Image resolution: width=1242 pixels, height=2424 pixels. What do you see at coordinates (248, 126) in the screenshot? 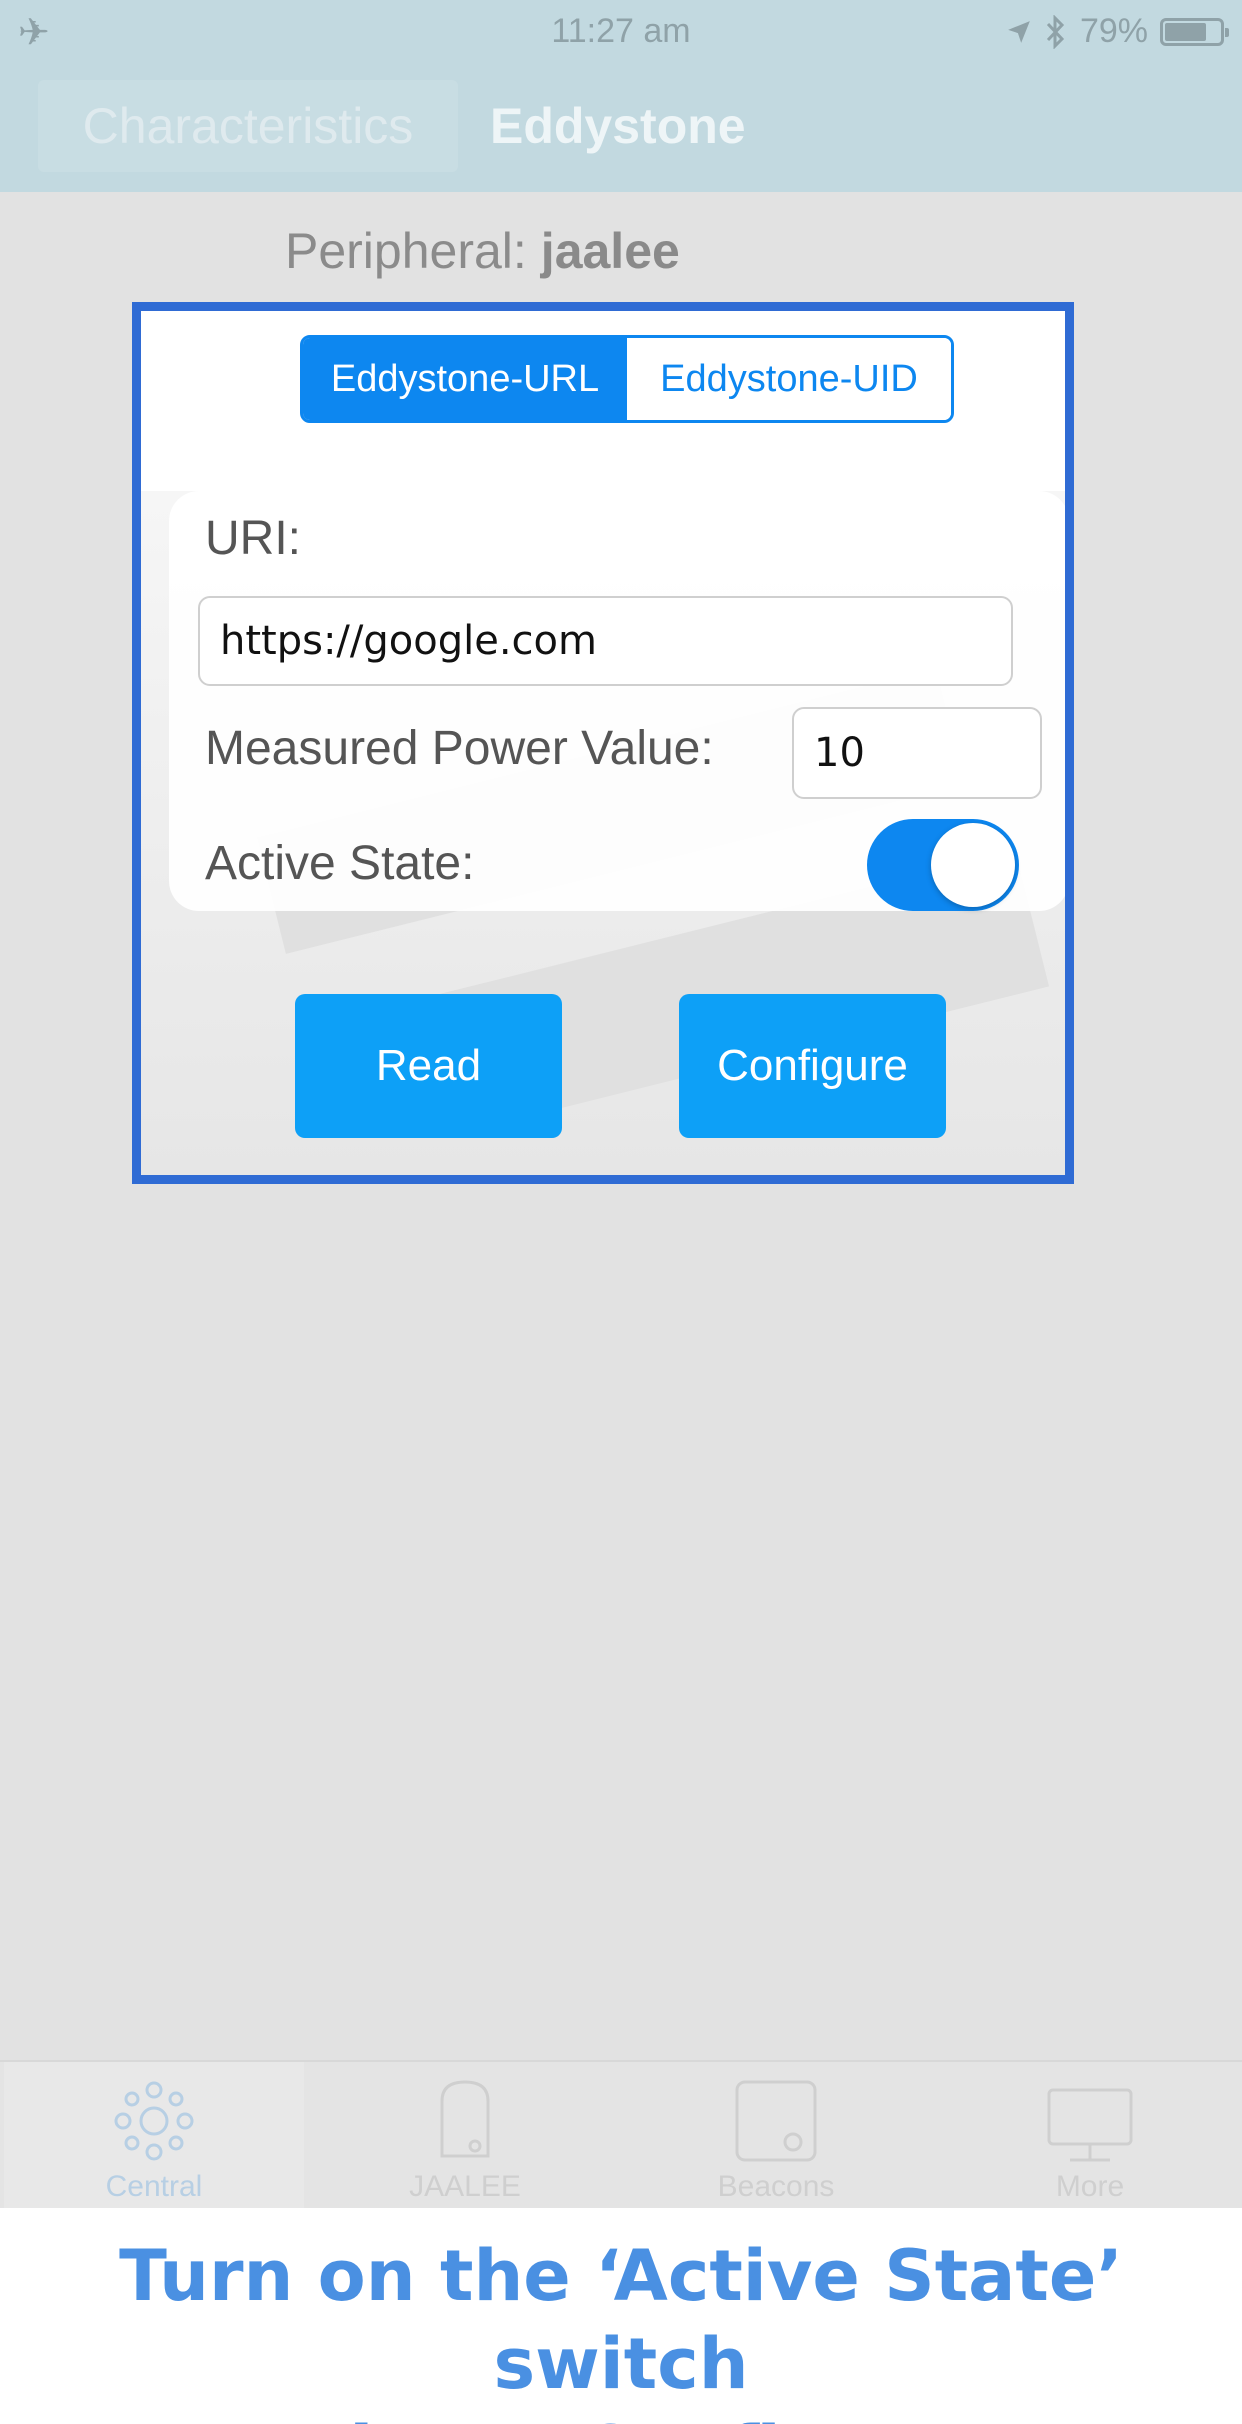
I see `tab-characteristics: Characteristics` at bounding box center [248, 126].